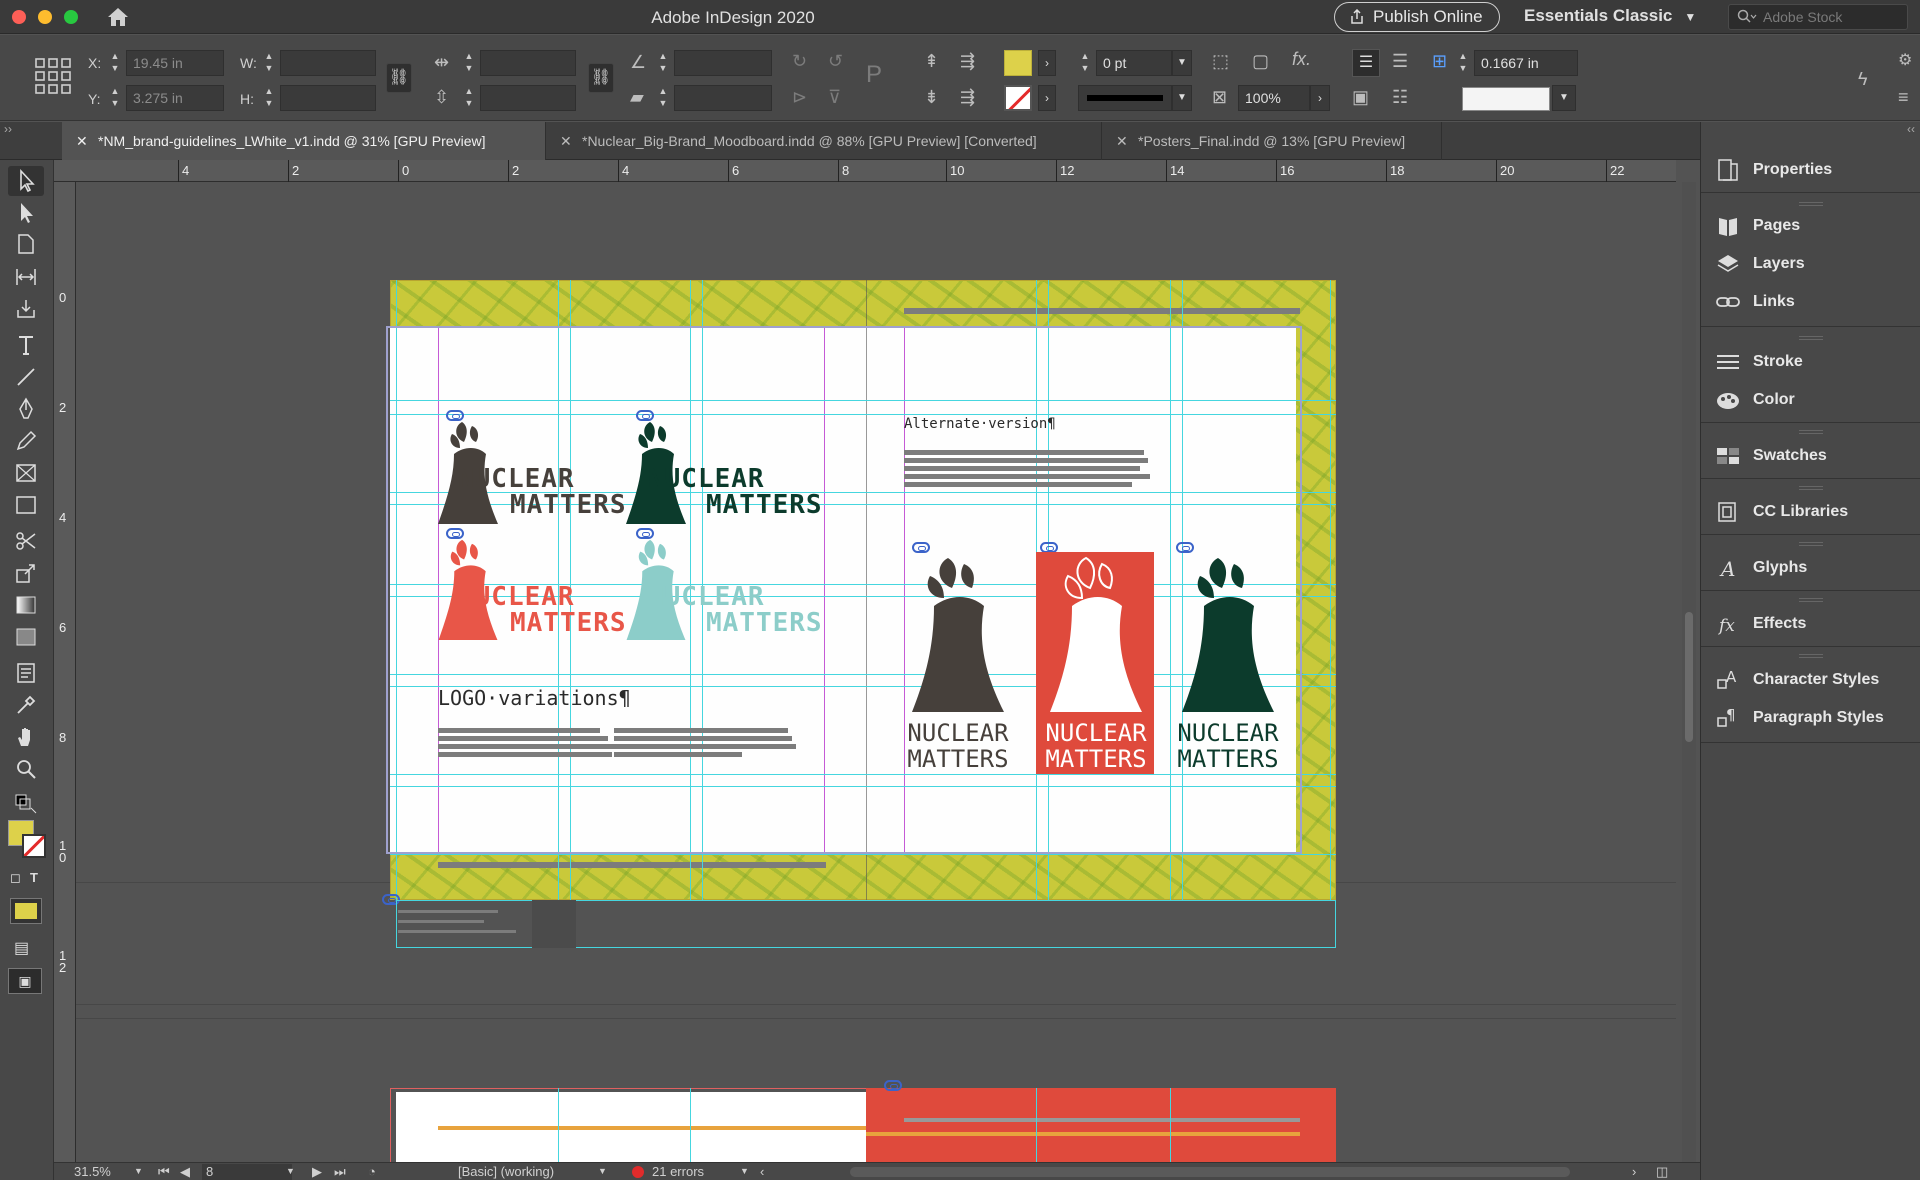 The height and width of the screenshot is (1180, 1920). What do you see at coordinates (26, 541) in the screenshot?
I see `scissors-tool` at bounding box center [26, 541].